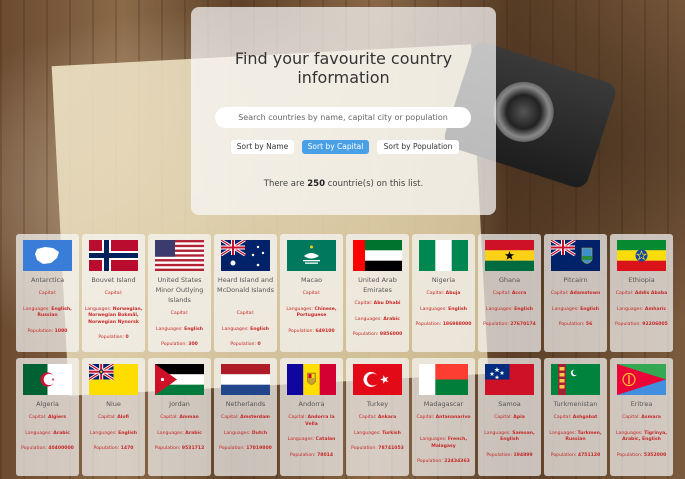 The width and height of the screenshot is (685, 479). I want to click on country-capital: Capital: Ashgabat, so click(575, 418).